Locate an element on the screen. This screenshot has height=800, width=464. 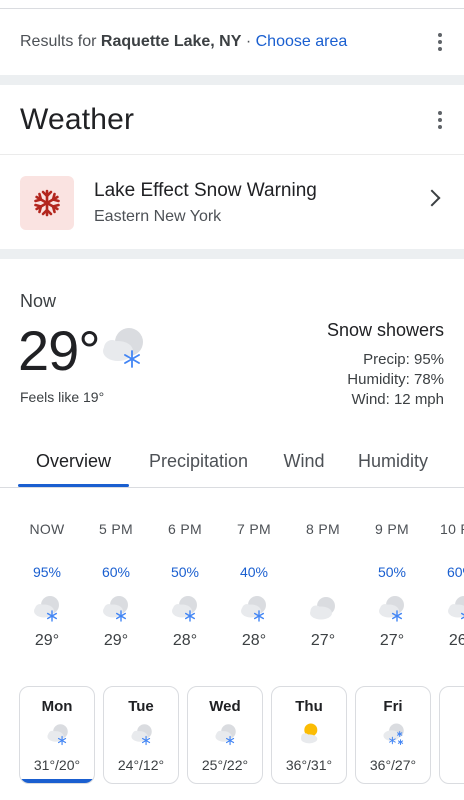
active-tab-indicator is located at coordinates (73, 485).